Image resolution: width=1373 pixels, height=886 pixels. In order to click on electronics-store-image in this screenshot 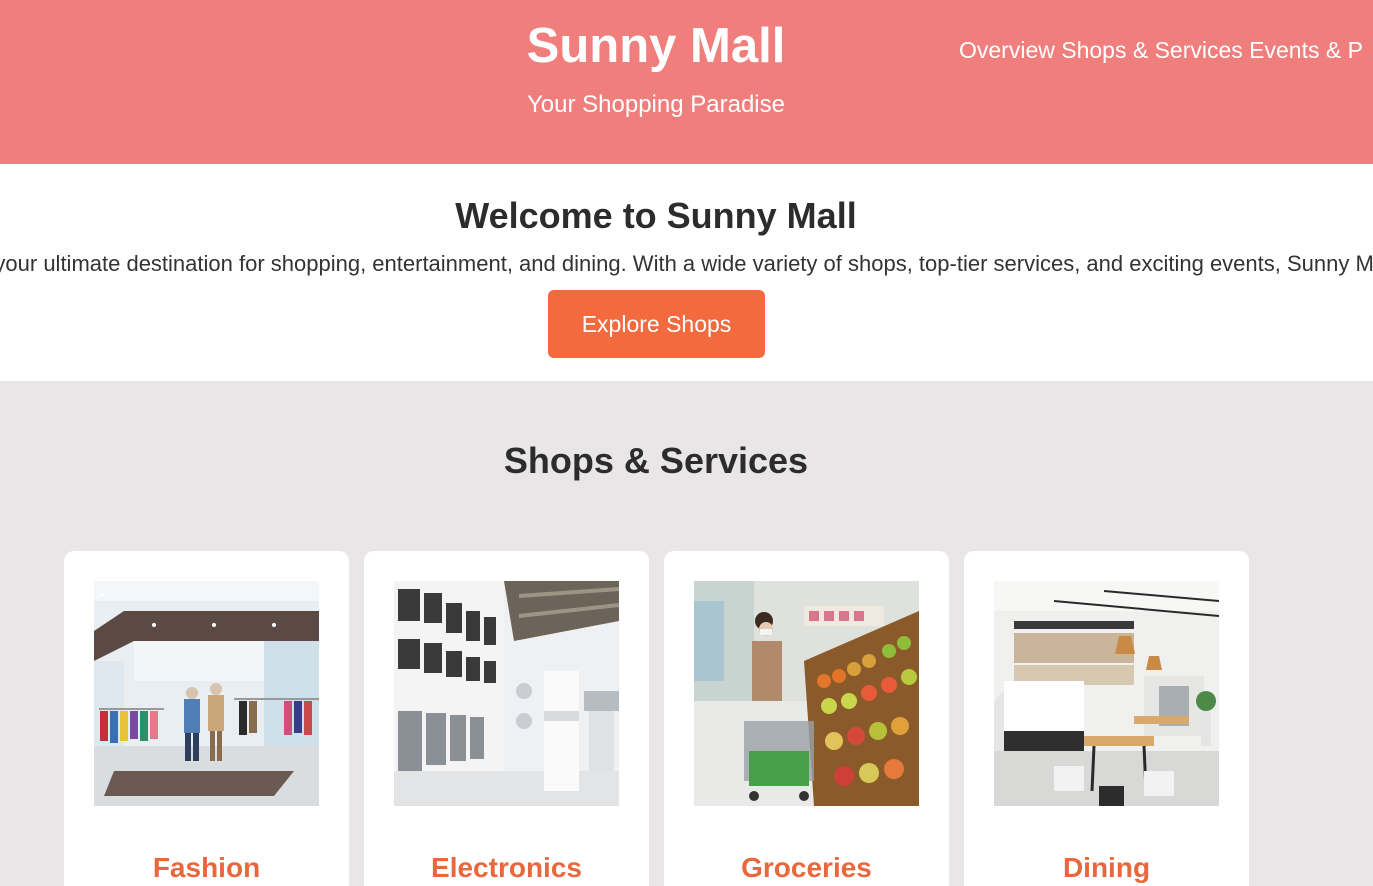, I will do `click(506, 693)`.